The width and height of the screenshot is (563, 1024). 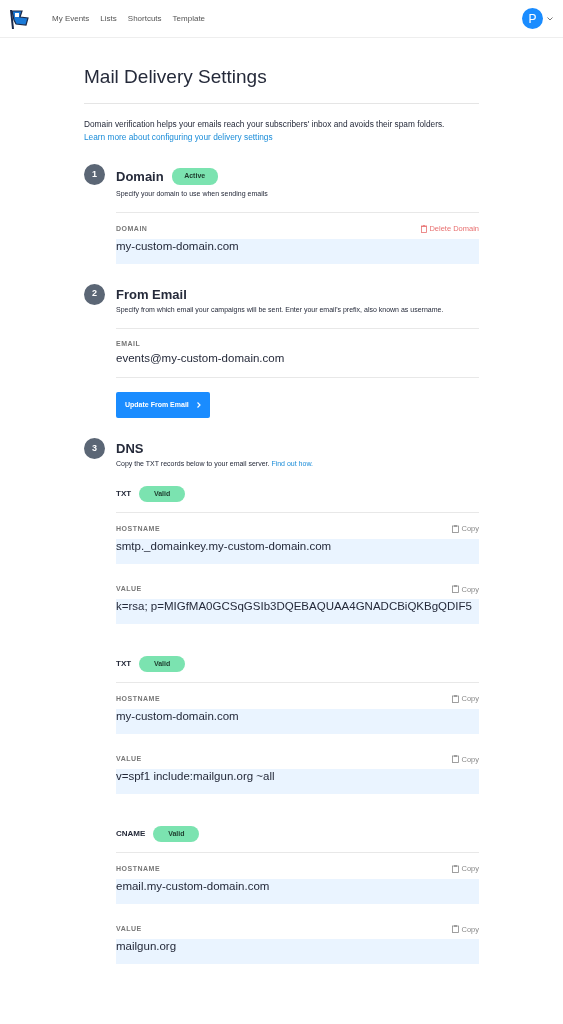 I want to click on nav-link: Template, so click(x=189, y=18).